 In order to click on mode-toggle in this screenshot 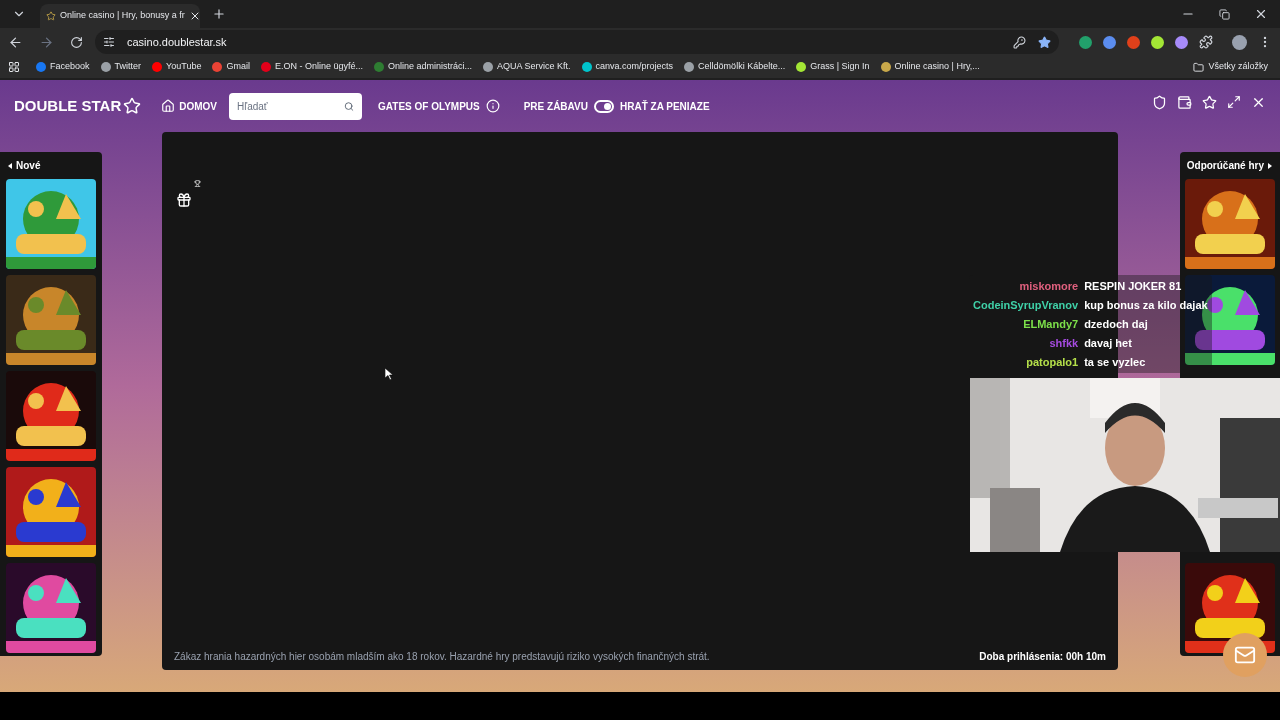, I will do `click(603, 106)`.